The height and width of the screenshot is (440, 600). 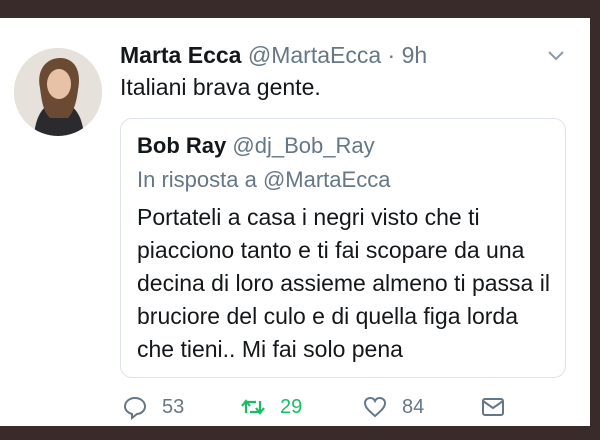 I want to click on retweet-icon, so click(x=253, y=407).